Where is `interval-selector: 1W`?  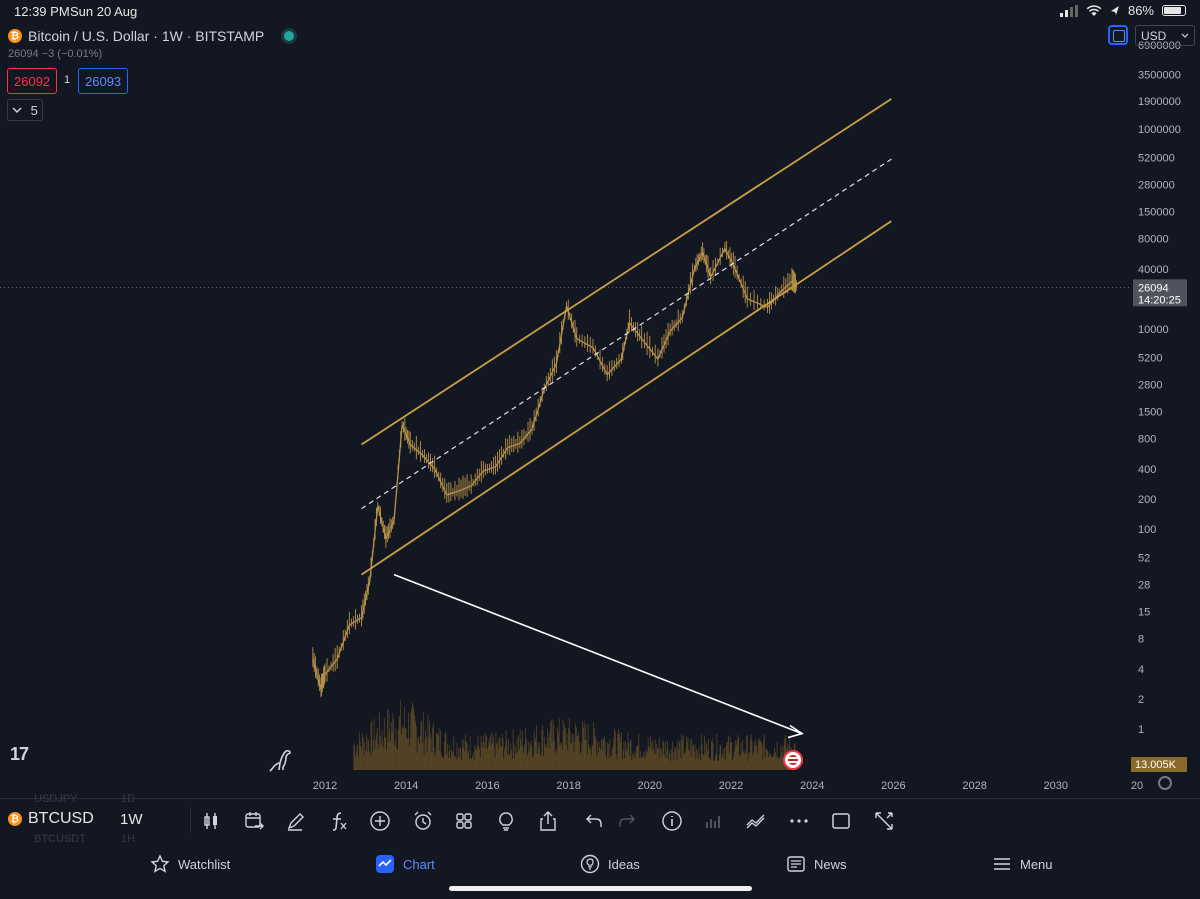 interval-selector: 1W is located at coordinates (131, 819).